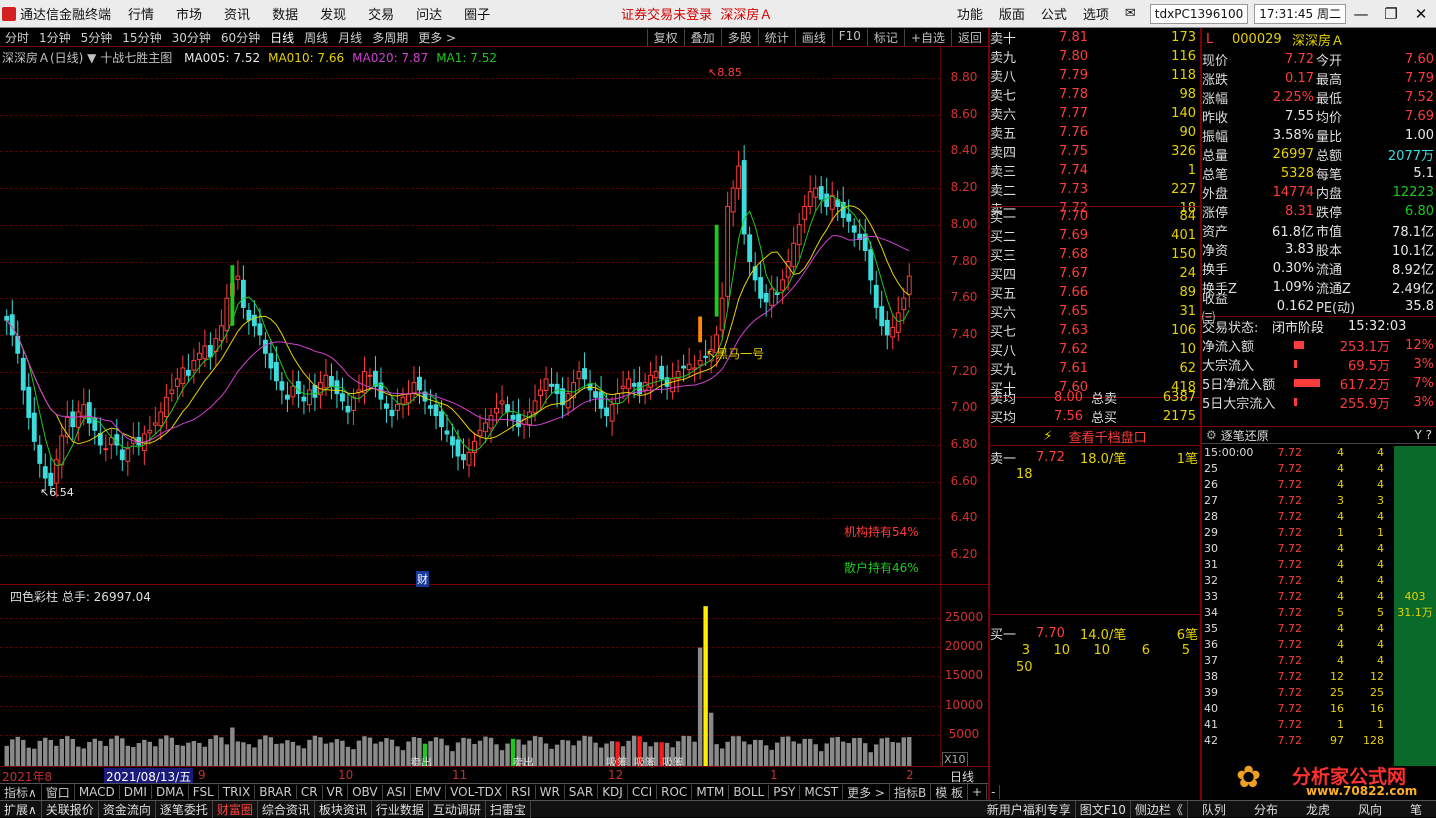 This screenshot has height=818, width=1436. What do you see at coordinates (994, 792) in the screenshot?
I see `indicator-tab-item-28: -` at bounding box center [994, 792].